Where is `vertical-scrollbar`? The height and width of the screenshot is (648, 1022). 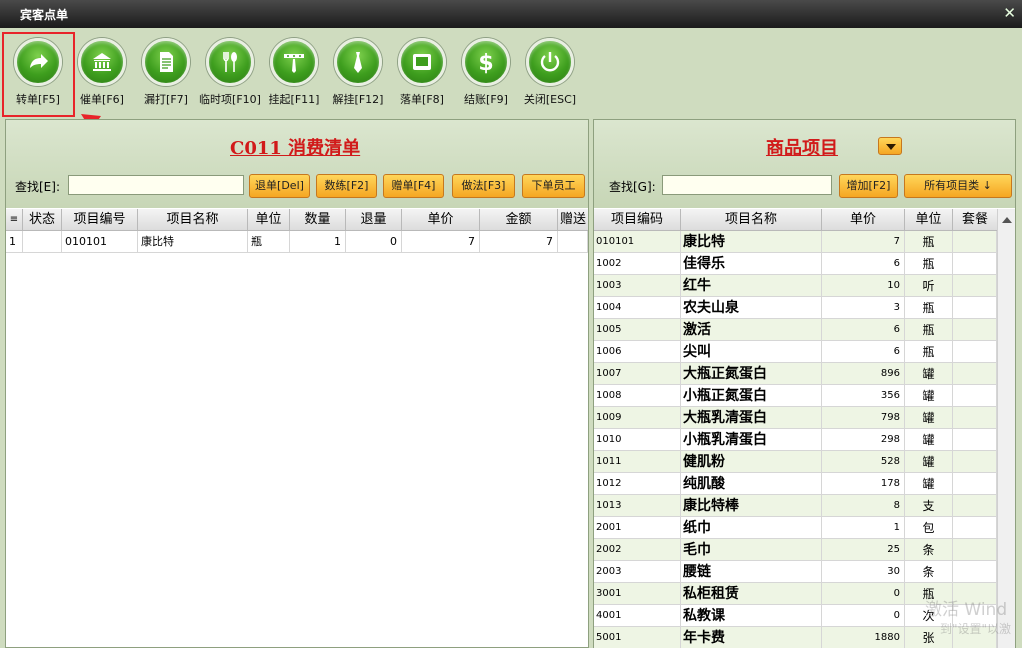 vertical-scrollbar is located at coordinates (1006, 428).